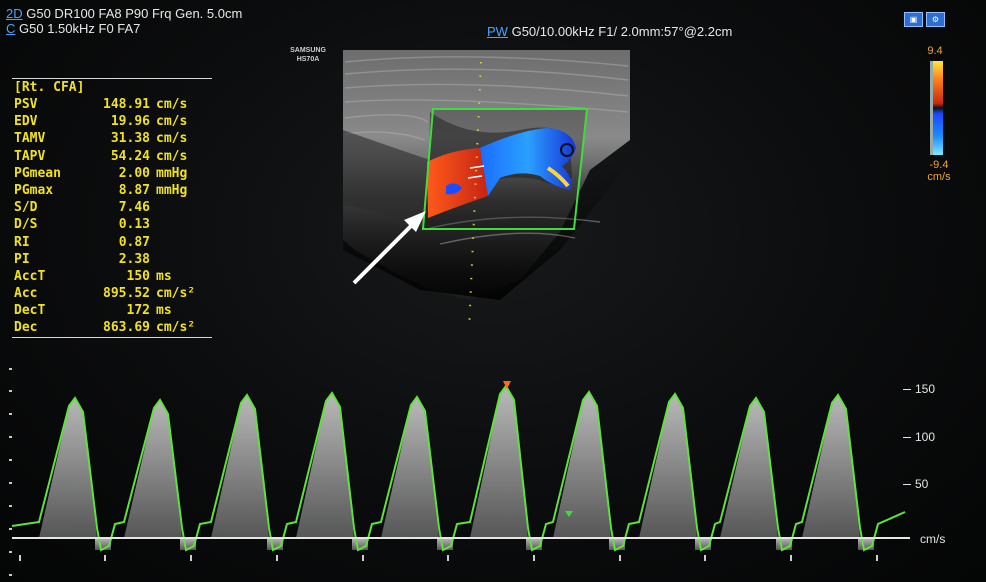 This screenshot has height=582, width=986. I want to click on velocity-unit: cm/s, so click(933, 539).